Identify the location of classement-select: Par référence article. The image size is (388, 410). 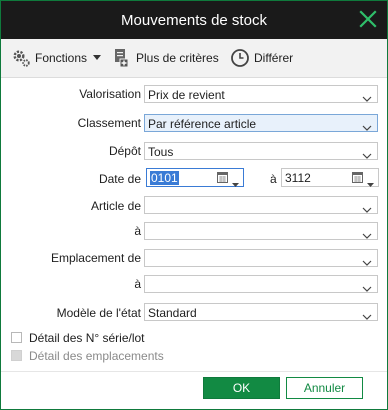
(261, 123).